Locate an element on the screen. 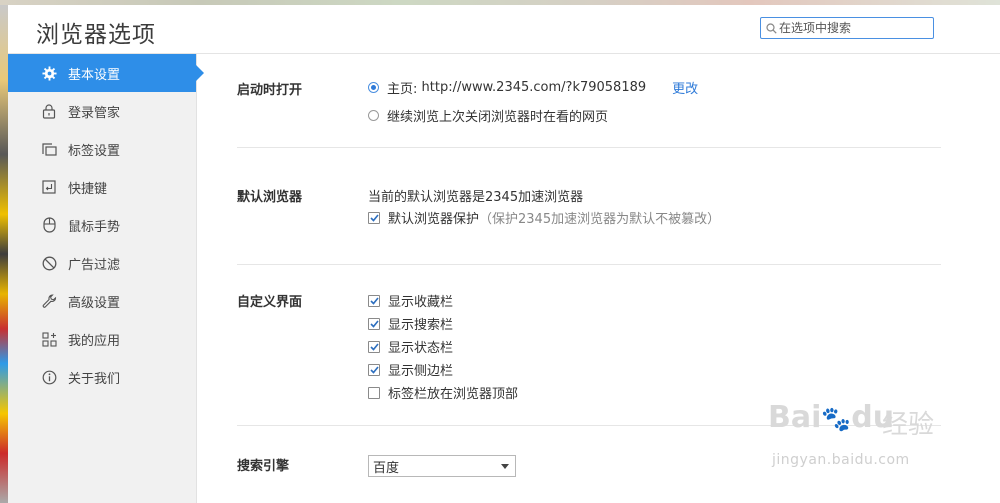  change-homepage-link: 更改 is located at coordinates (685, 87).